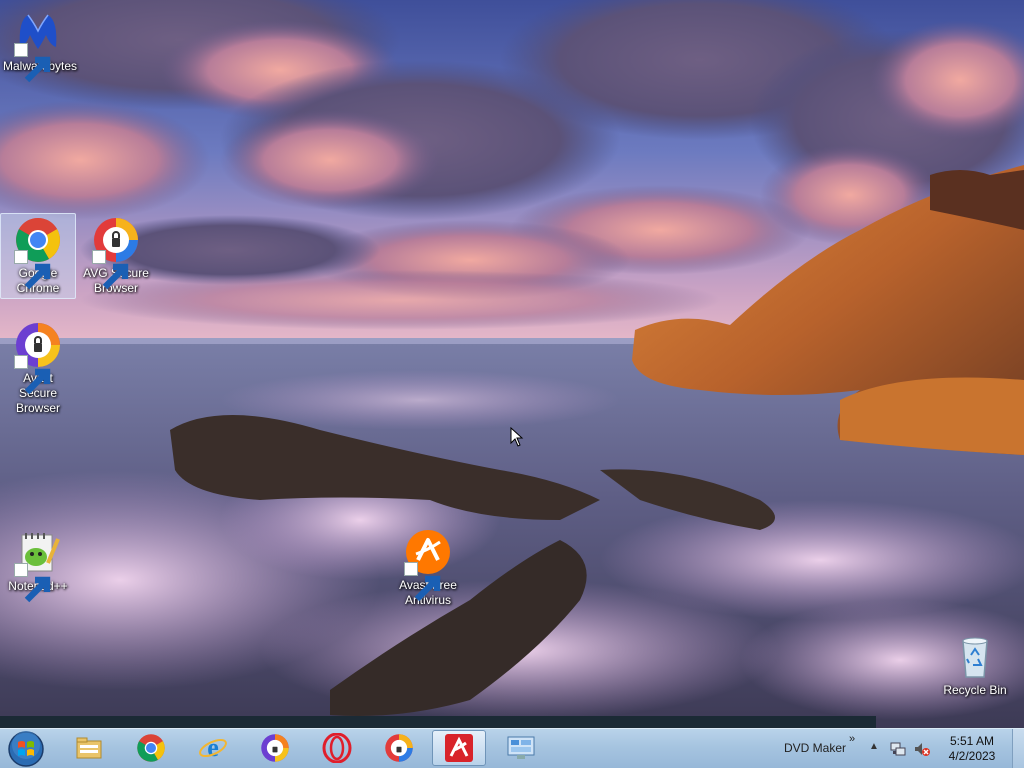 The image size is (1024, 768). What do you see at coordinates (517, 437) in the screenshot?
I see `mouse-cursor-icon` at bounding box center [517, 437].